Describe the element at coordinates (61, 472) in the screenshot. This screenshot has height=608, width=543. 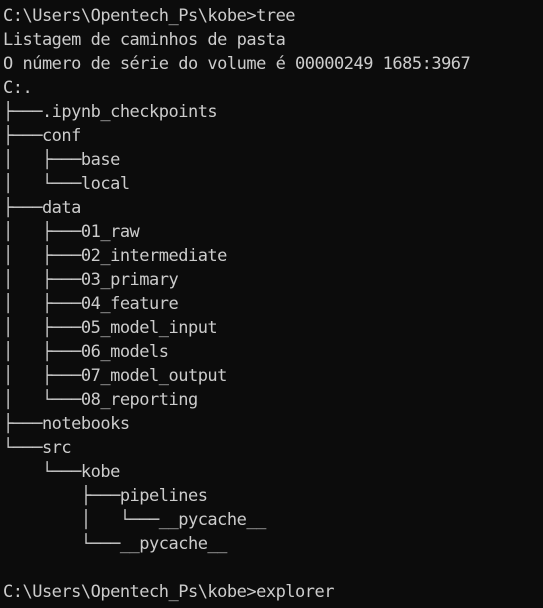
I see `tree-item-kobe: └───kobe` at that location.